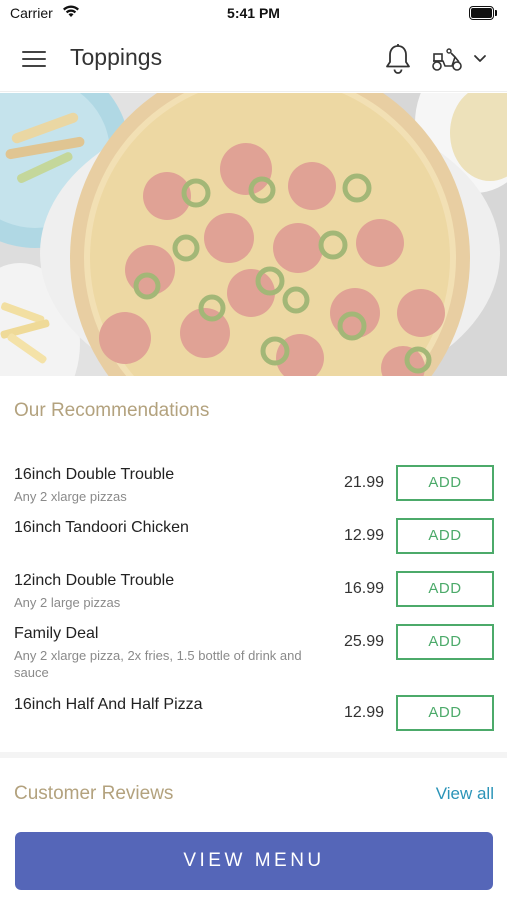 This screenshot has width=507, height=900. I want to click on item-name: 12inch Double Trouble, so click(94, 580).